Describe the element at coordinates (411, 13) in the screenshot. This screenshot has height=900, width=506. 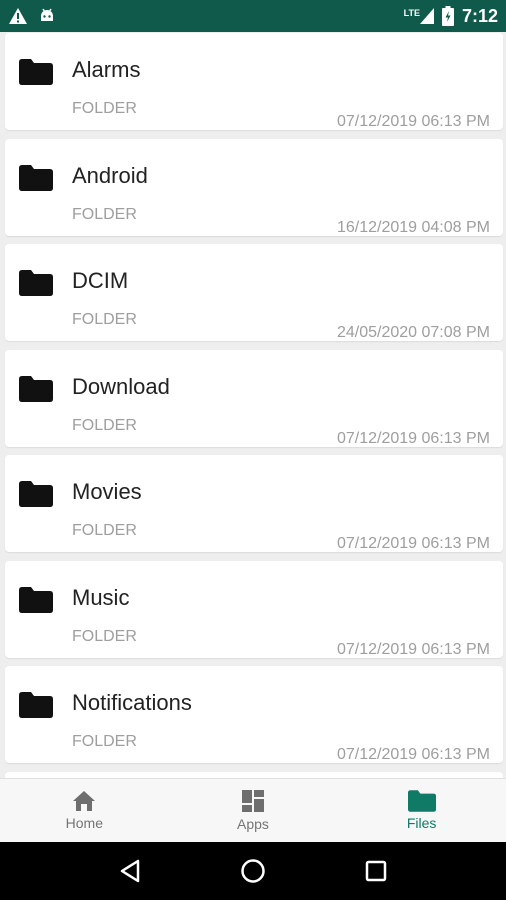
I see `network-type: LTE` at that location.